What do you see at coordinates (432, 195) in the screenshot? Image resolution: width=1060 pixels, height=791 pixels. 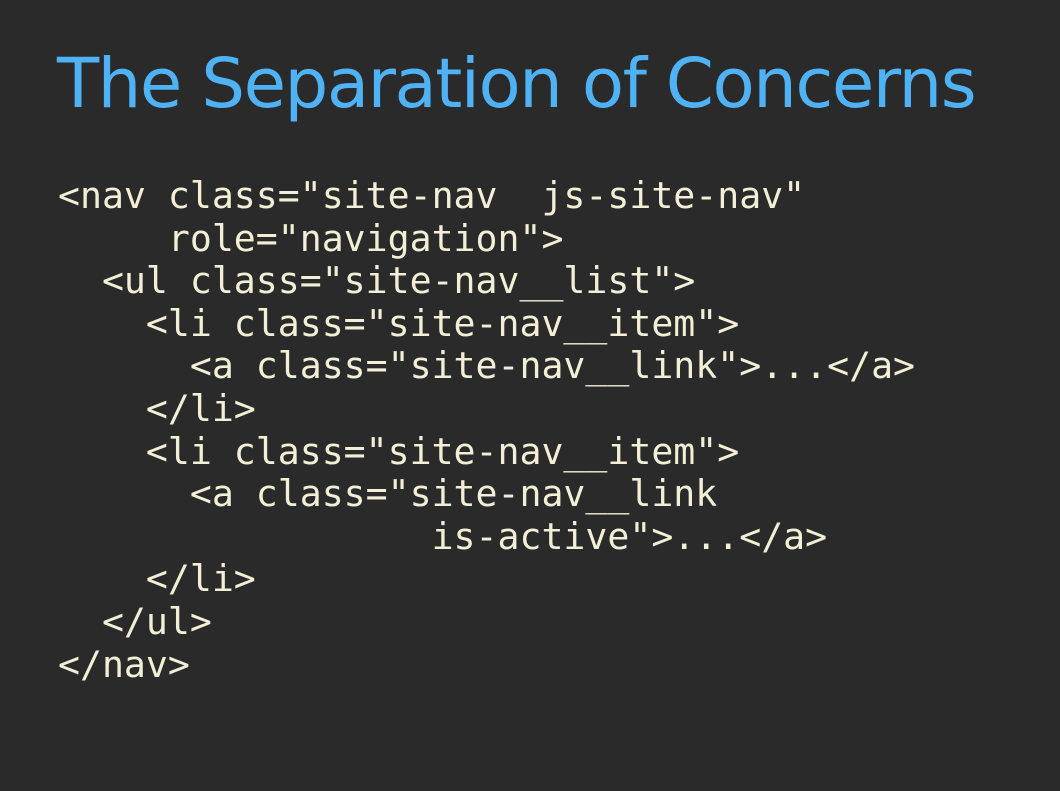 I see `code-line: <nav class="site-nav js-site-nav"` at bounding box center [432, 195].